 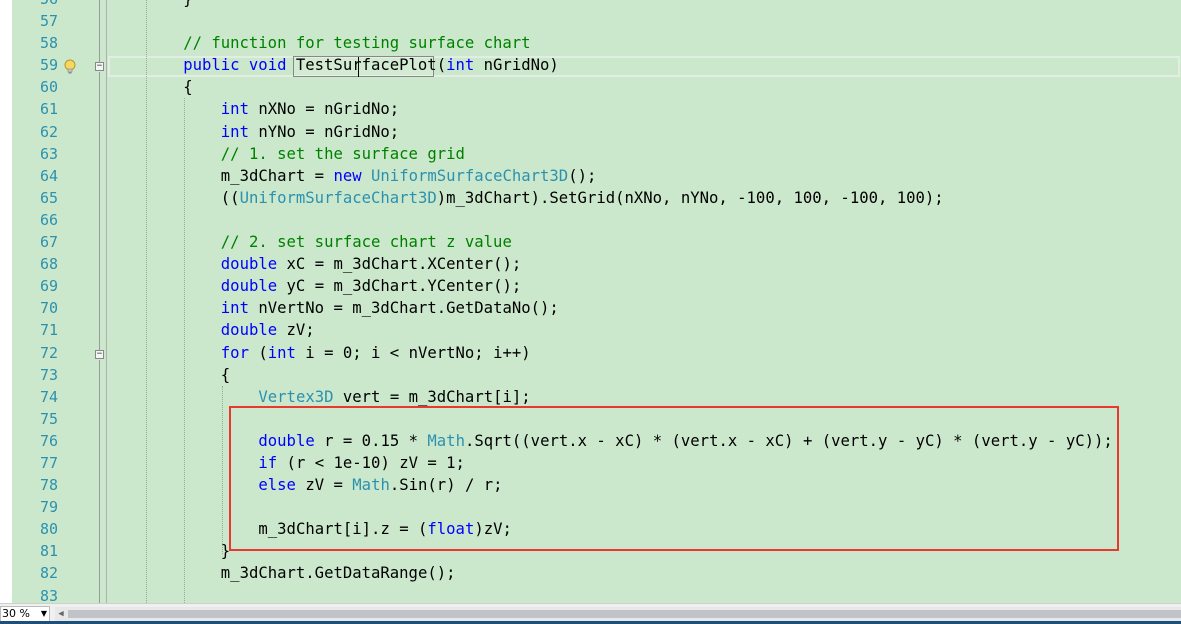 I want to click on code-text: double yC = m_3dChart.YCenter();, so click(x=371, y=286).